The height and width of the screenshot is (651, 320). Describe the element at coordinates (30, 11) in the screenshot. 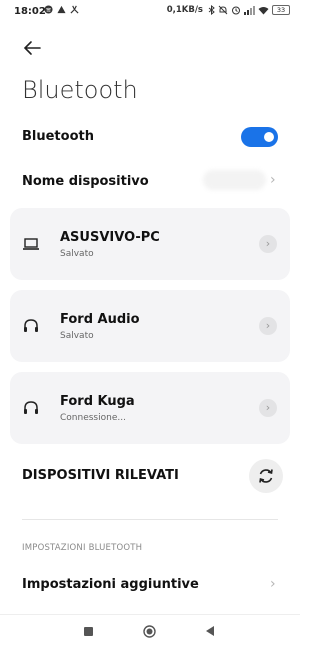

I see `status-time: 18:02` at that location.